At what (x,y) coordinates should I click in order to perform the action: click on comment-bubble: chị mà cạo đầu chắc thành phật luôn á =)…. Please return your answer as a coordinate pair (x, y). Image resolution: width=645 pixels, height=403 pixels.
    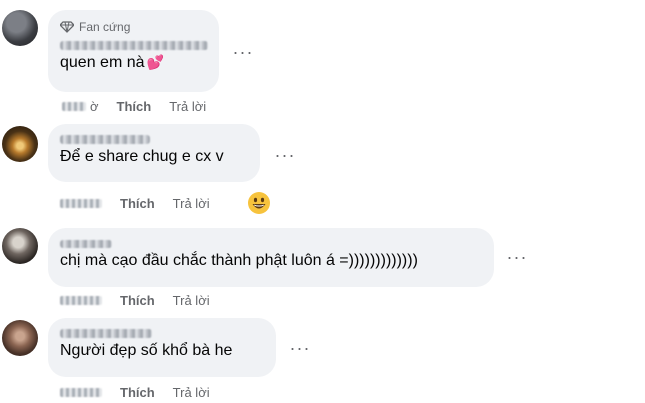
    Looking at the image, I should click on (271, 257).